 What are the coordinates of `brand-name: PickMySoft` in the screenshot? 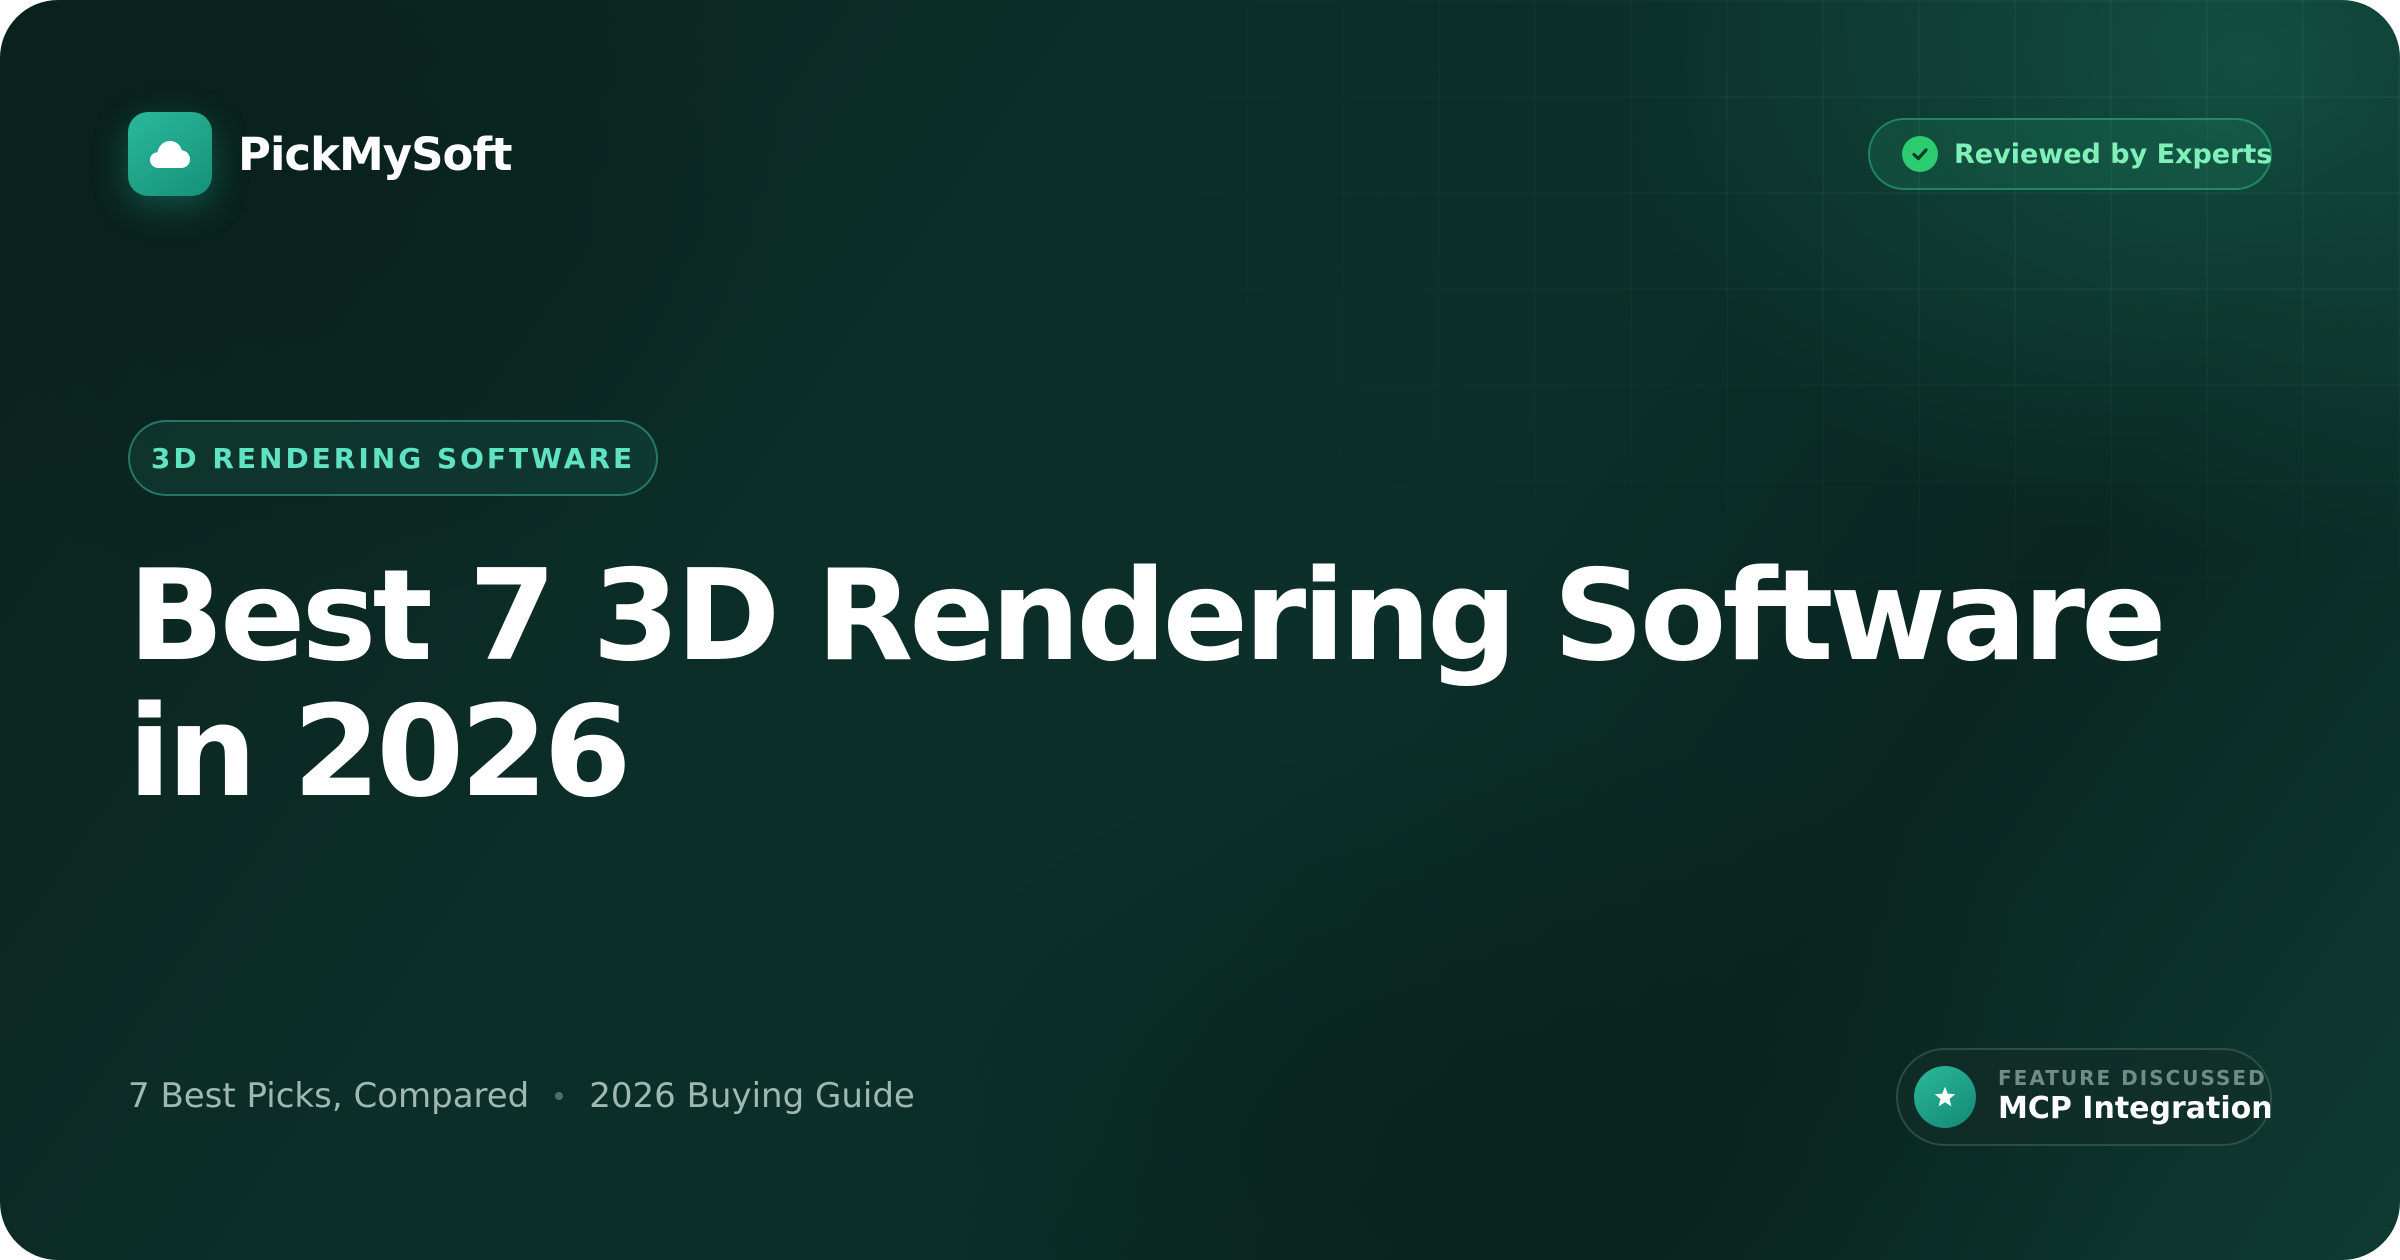 It's located at (375, 154).